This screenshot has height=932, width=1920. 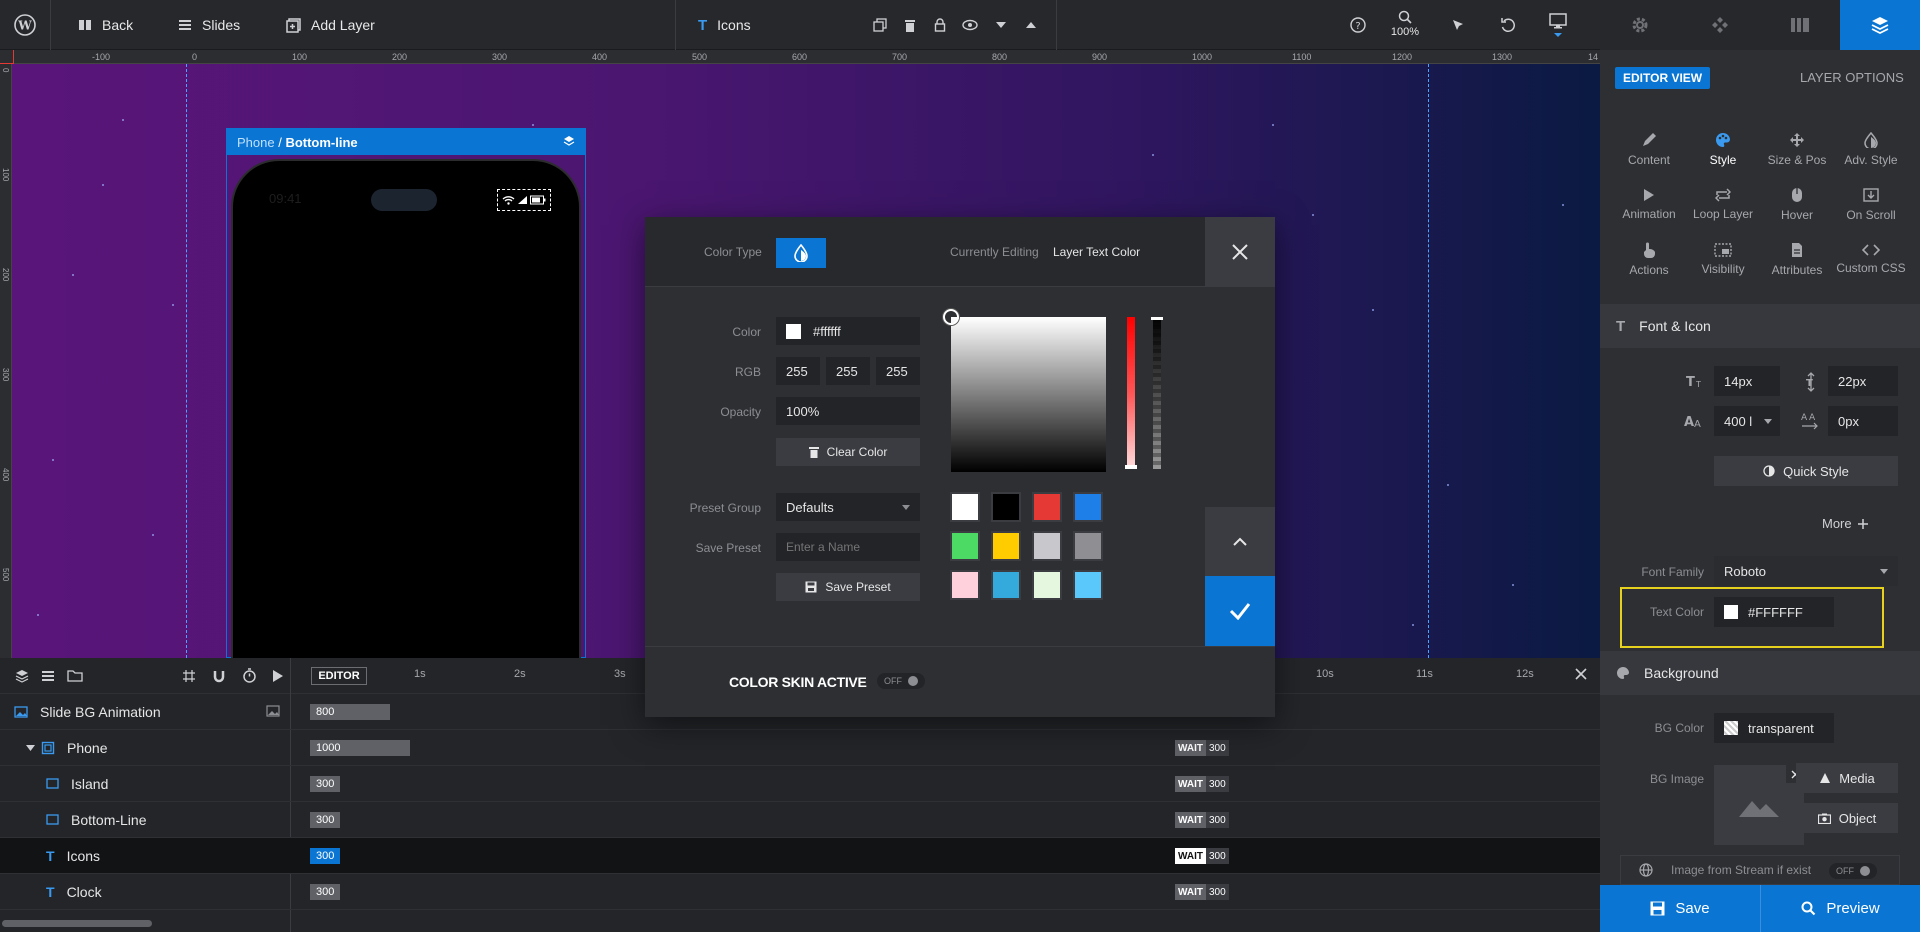 I want to click on preset-swatch-pink, so click(x=965, y=585).